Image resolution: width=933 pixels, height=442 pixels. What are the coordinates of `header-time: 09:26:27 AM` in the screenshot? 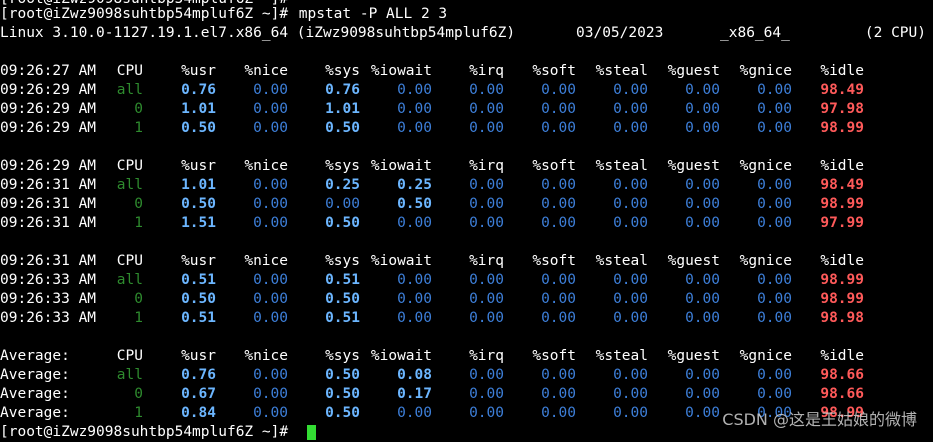 It's located at (48, 71).